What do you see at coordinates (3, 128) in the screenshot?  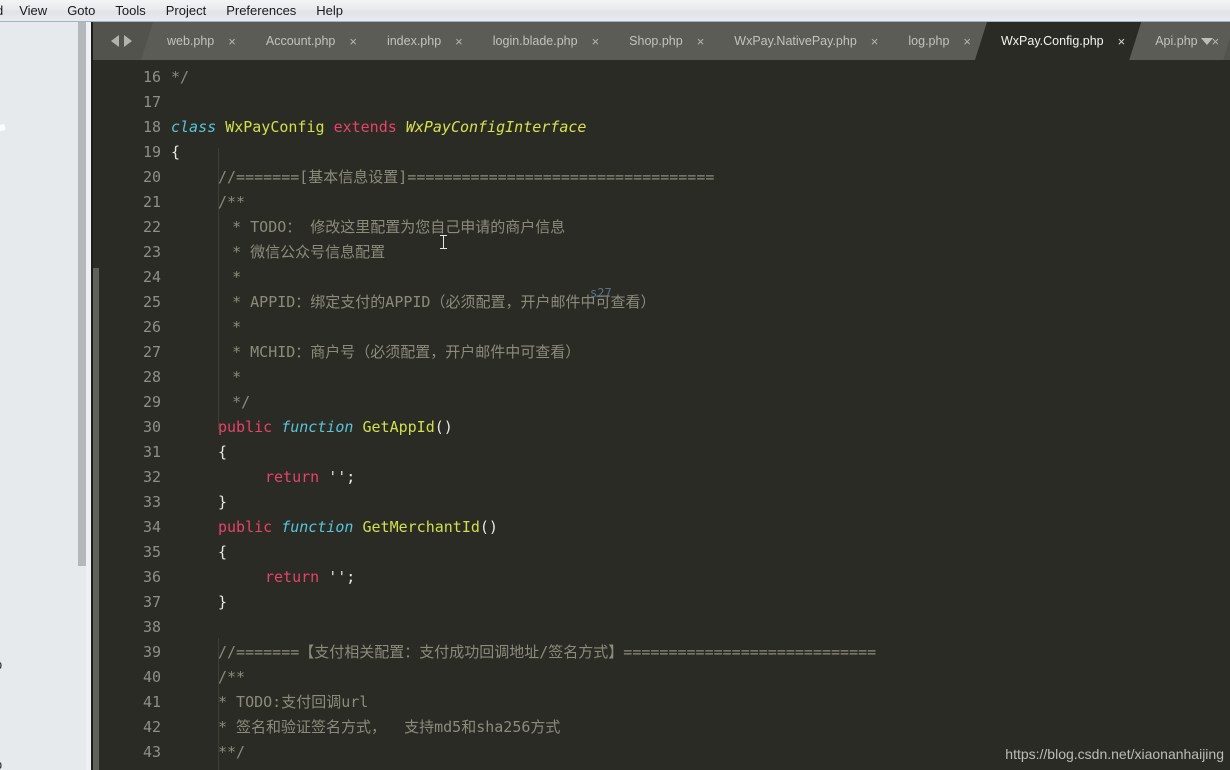 I see `file-tree-marker` at bounding box center [3, 128].